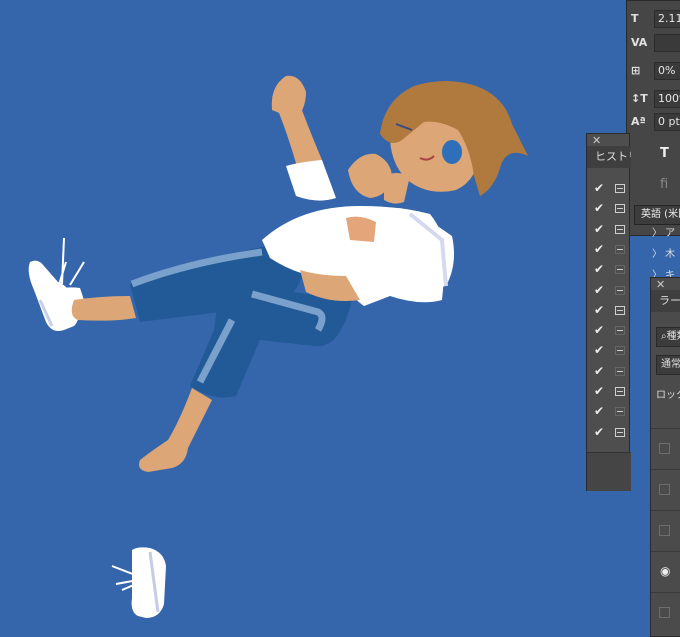  Describe the element at coordinates (668, 365) in the screenshot. I see `blend-mode-select: 通常` at that location.